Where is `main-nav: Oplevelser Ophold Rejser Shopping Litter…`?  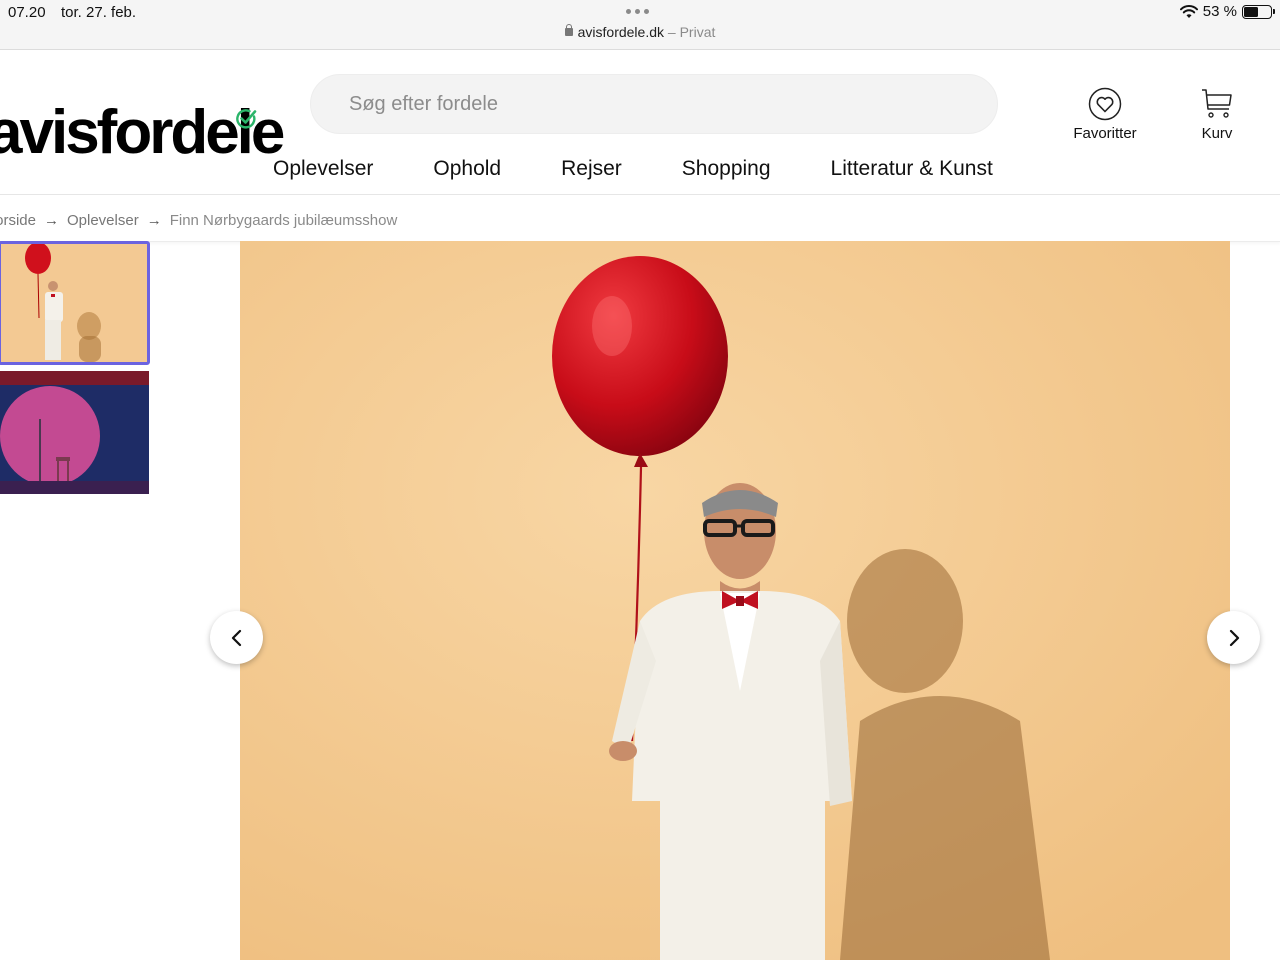
main-nav: Oplevelser Ophold Rejser Shopping Litter… is located at coordinates (633, 169).